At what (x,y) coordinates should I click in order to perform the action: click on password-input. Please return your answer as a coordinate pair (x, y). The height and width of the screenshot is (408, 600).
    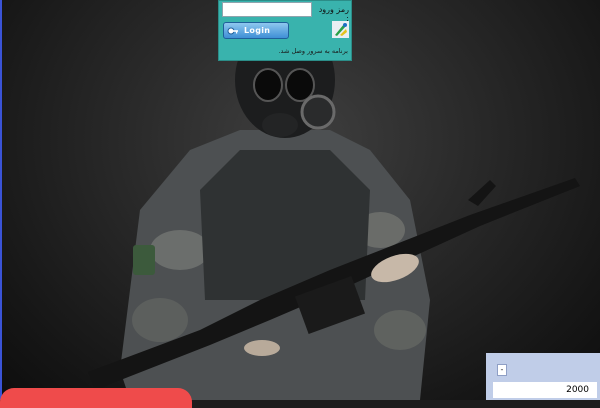
    Looking at the image, I should click on (267, 9).